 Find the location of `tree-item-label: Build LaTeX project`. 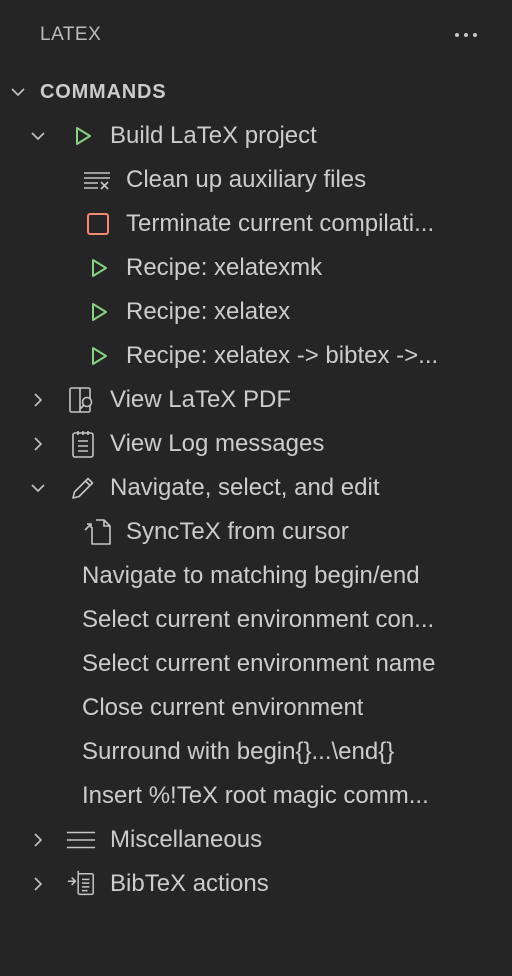

tree-item-label: Build LaTeX project is located at coordinates (213, 135).